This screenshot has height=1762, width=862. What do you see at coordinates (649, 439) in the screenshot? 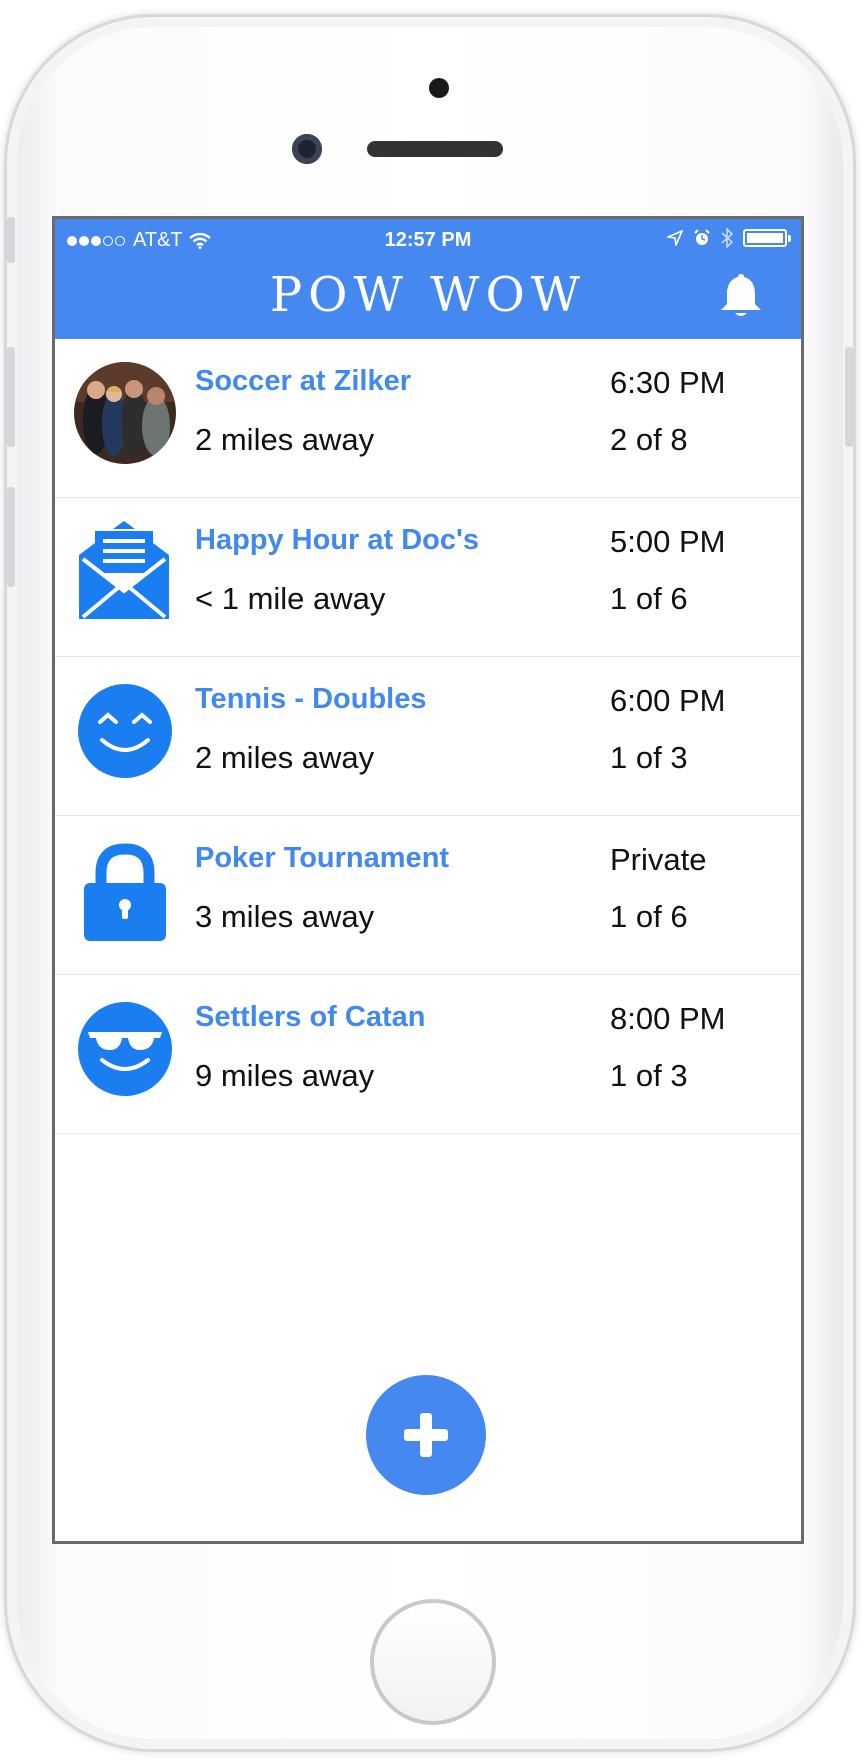
I see `event-attendee-count: 2 of 8` at bounding box center [649, 439].